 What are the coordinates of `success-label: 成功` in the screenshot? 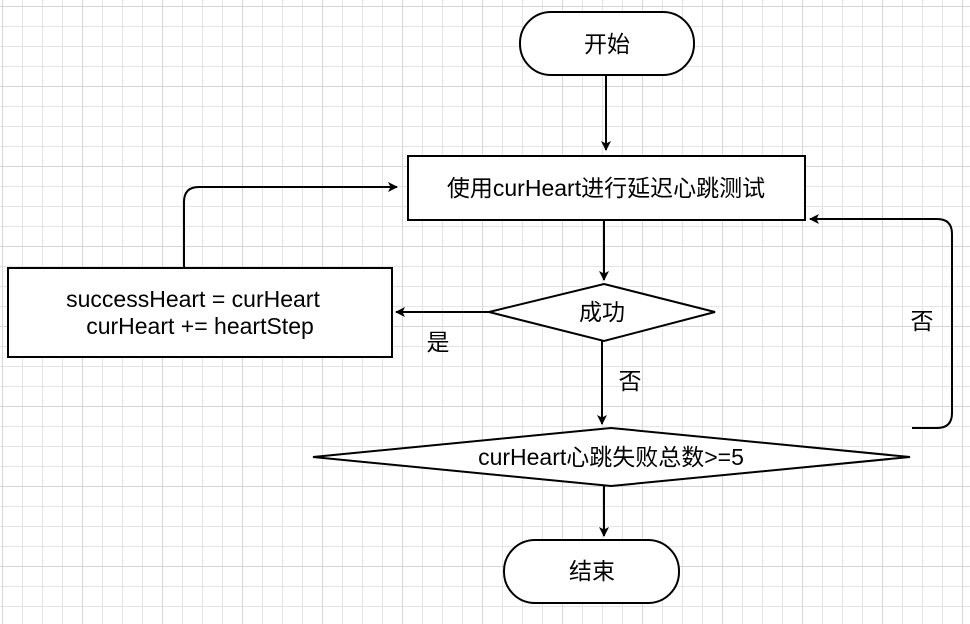 It's located at (602, 312).